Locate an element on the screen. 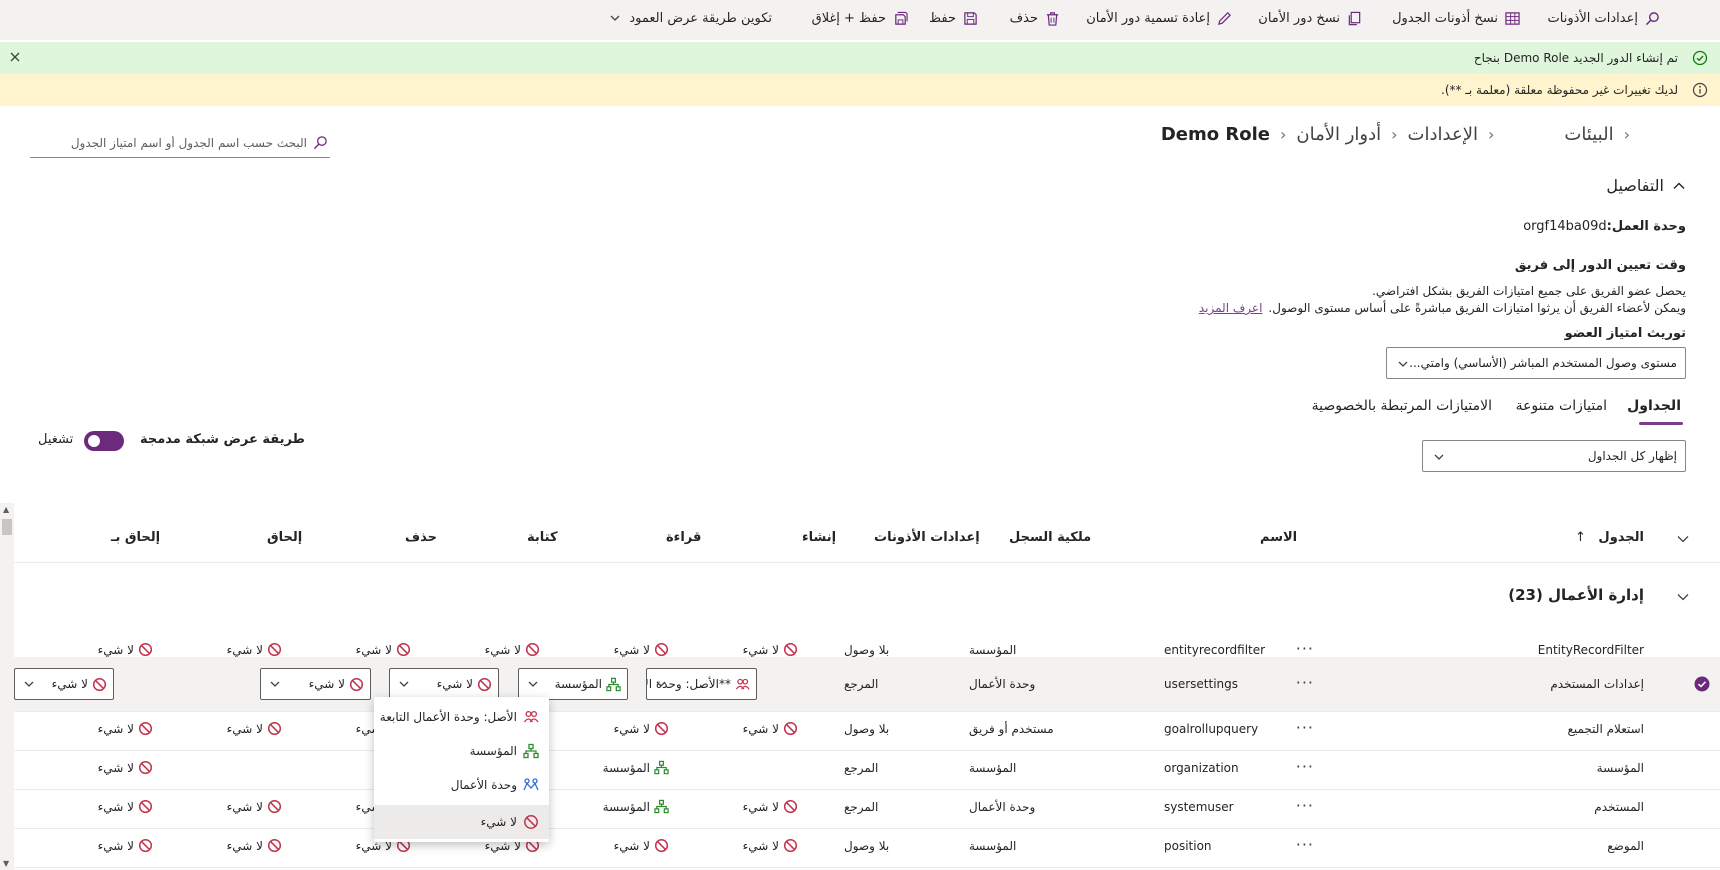 This screenshot has width=1720, height=870. copy-table-permissions-label: نسخ أذونات الجدول is located at coordinates (1445, 18).